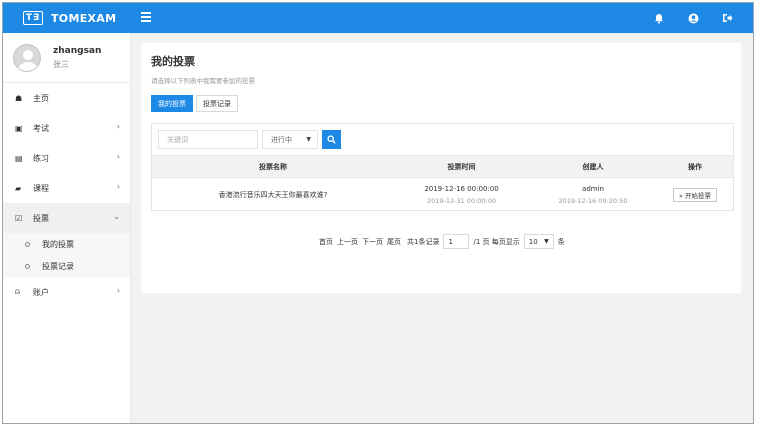 Image resolution: width=758 pixels, height=428 pixels. I want to click on pagination: 首页 上一页 下一页 尾页 共1条记录 1 /1 页 每页显示 10 ▼ 条, so click(442, 241).